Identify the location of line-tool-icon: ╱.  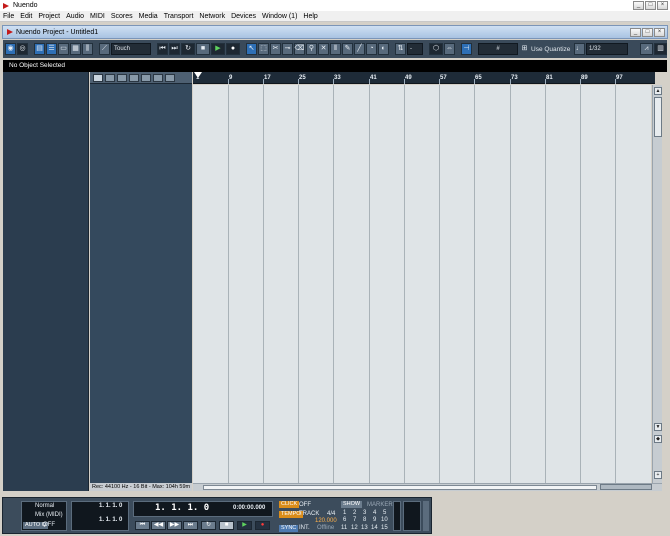
(359, 49).